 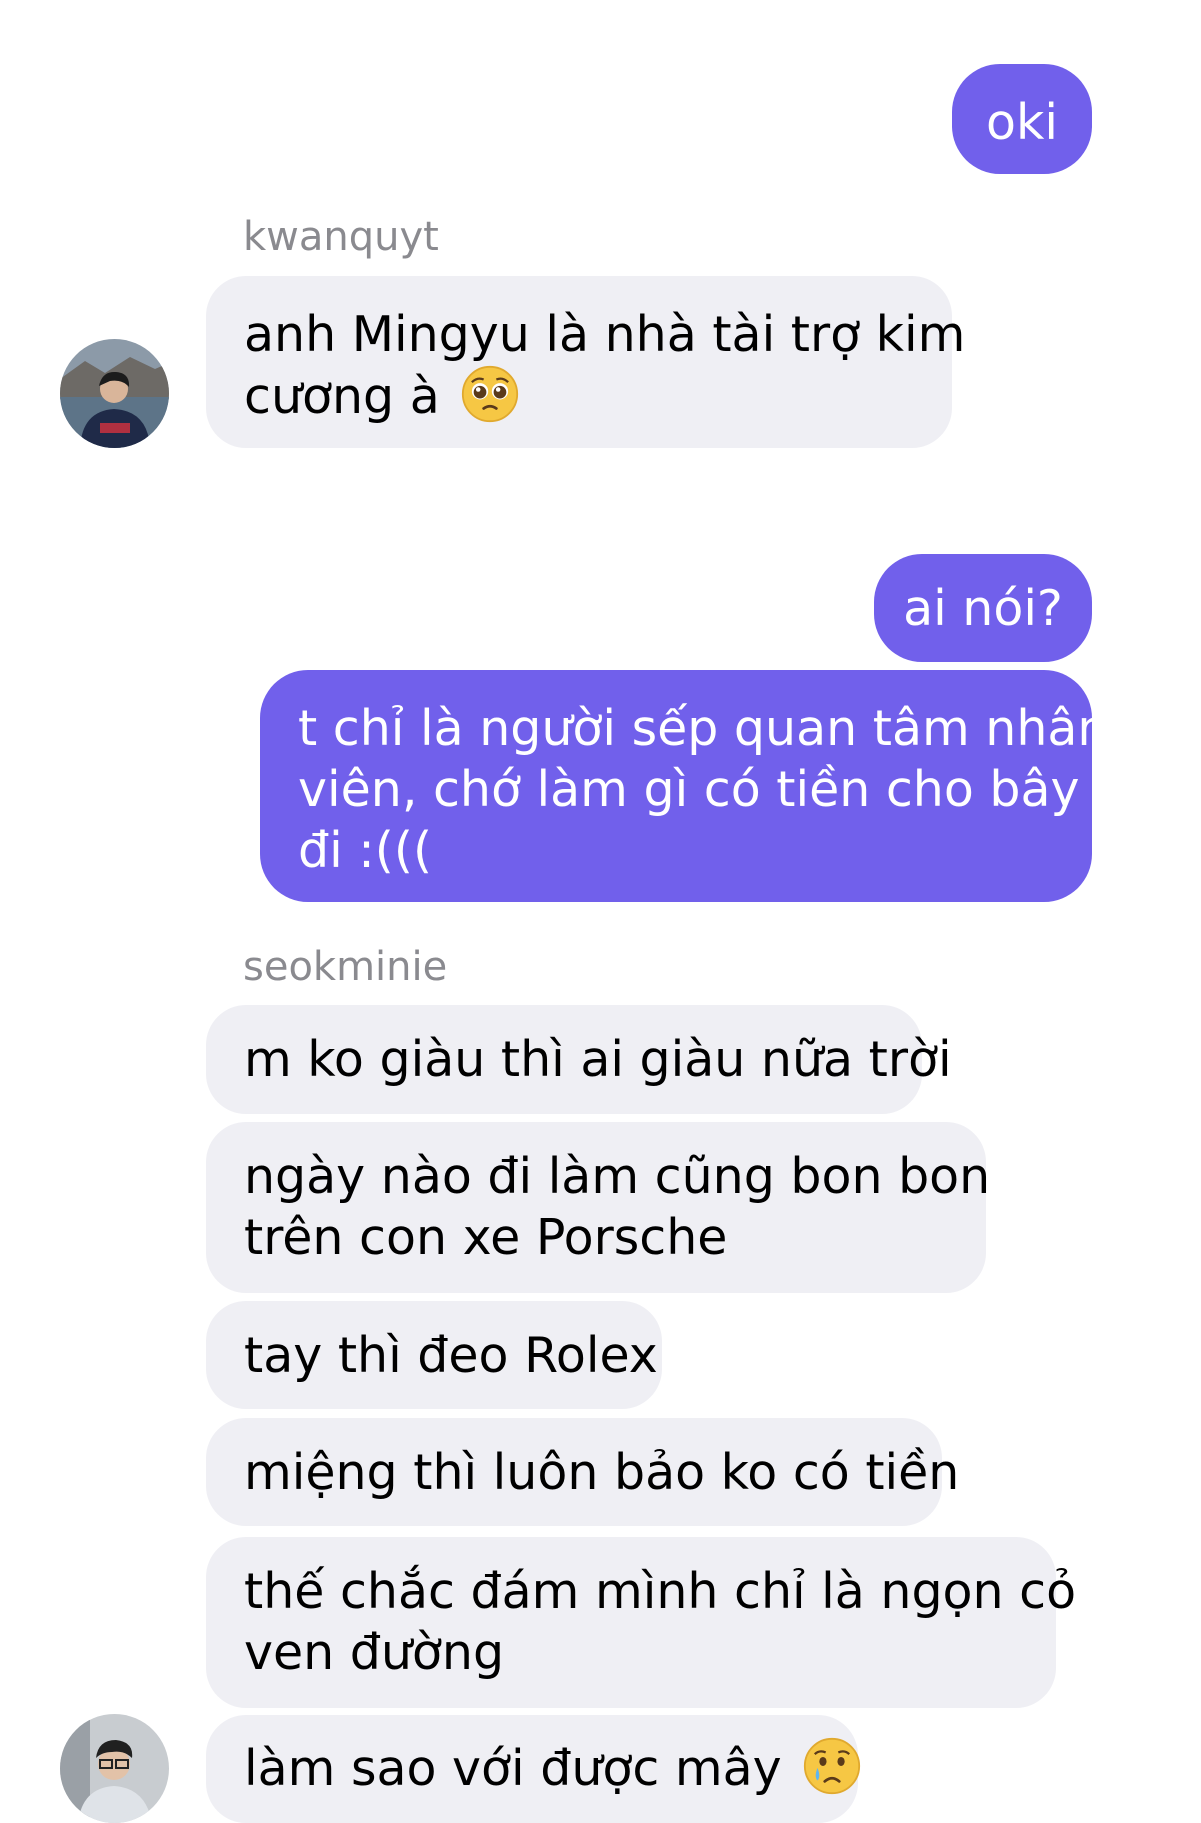 What do you see at coordinates (689, 789) in the screenshot?
I see `message-line: viên, chớ làm gì có tiền cho bây` at bounding box center [689, 789].